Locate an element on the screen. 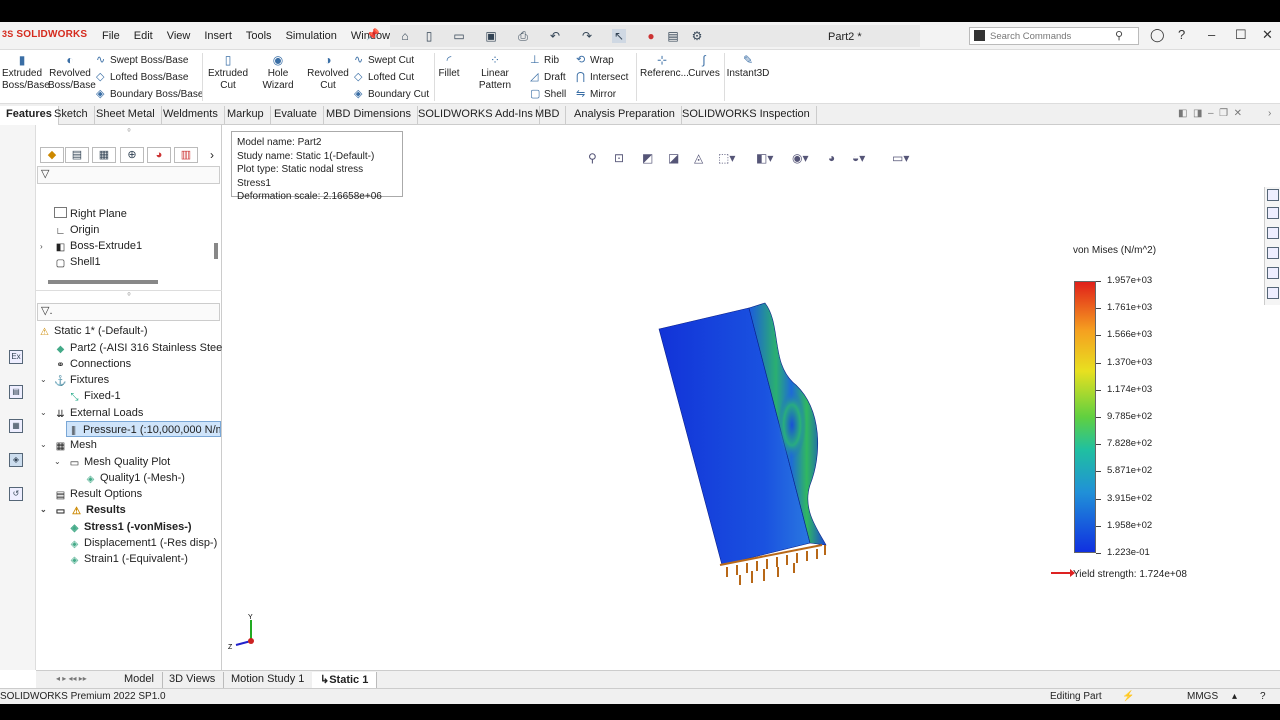 This screenshot has height=720, width=1280. tab-solidworks-inspection: SOLIDWORKS Inspection is located at coordinates (746, 115).